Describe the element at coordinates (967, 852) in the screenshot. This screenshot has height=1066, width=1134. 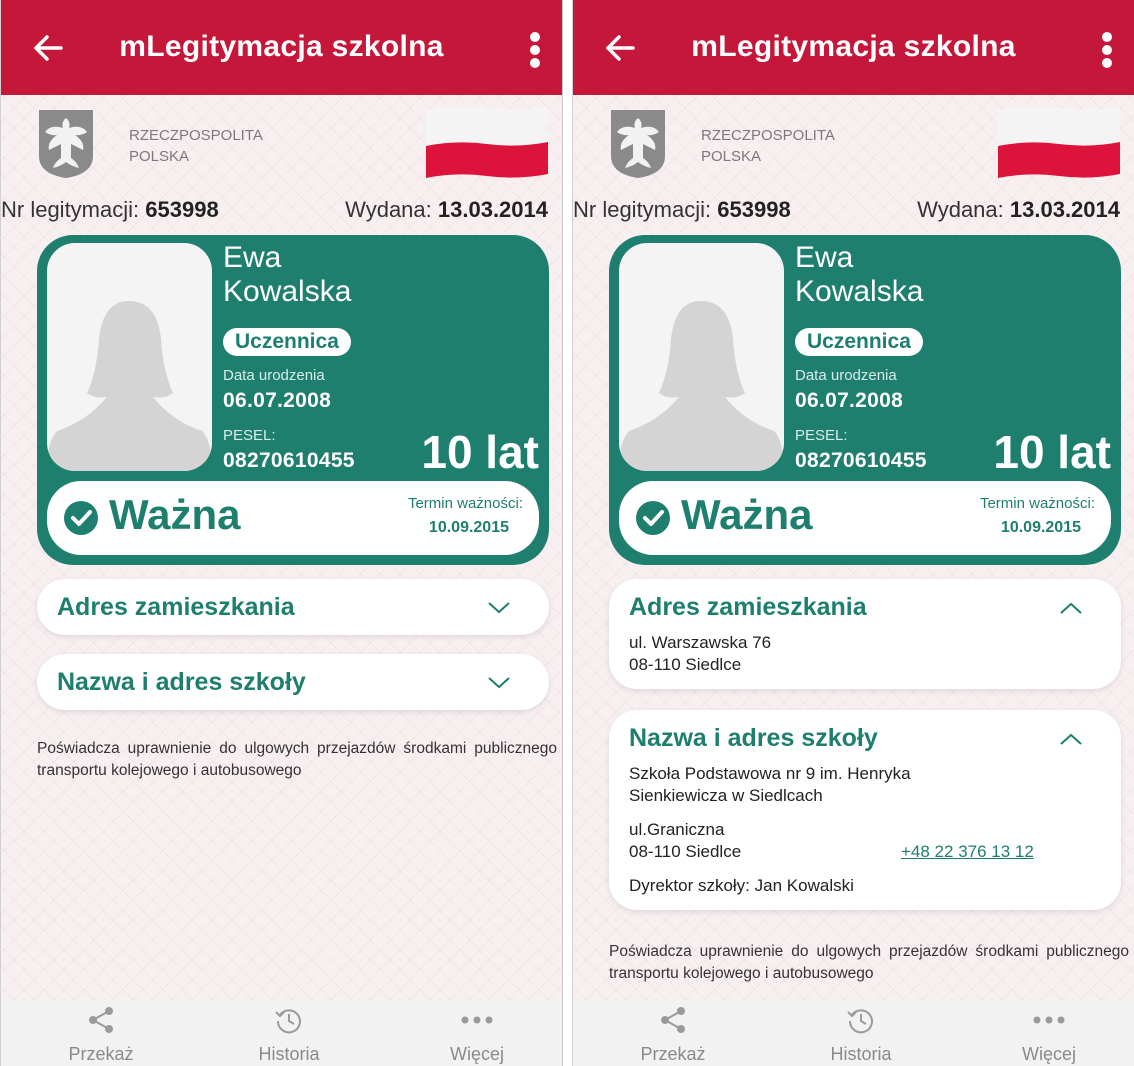
I see `school-phone-link: +48 22 376 13 12` at that location.